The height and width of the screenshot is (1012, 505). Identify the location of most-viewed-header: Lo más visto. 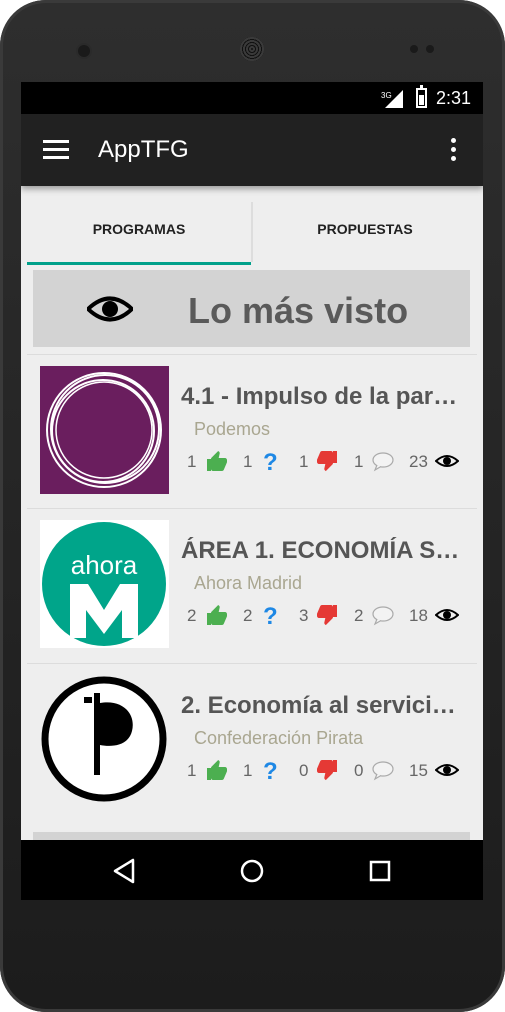
(251, 308).